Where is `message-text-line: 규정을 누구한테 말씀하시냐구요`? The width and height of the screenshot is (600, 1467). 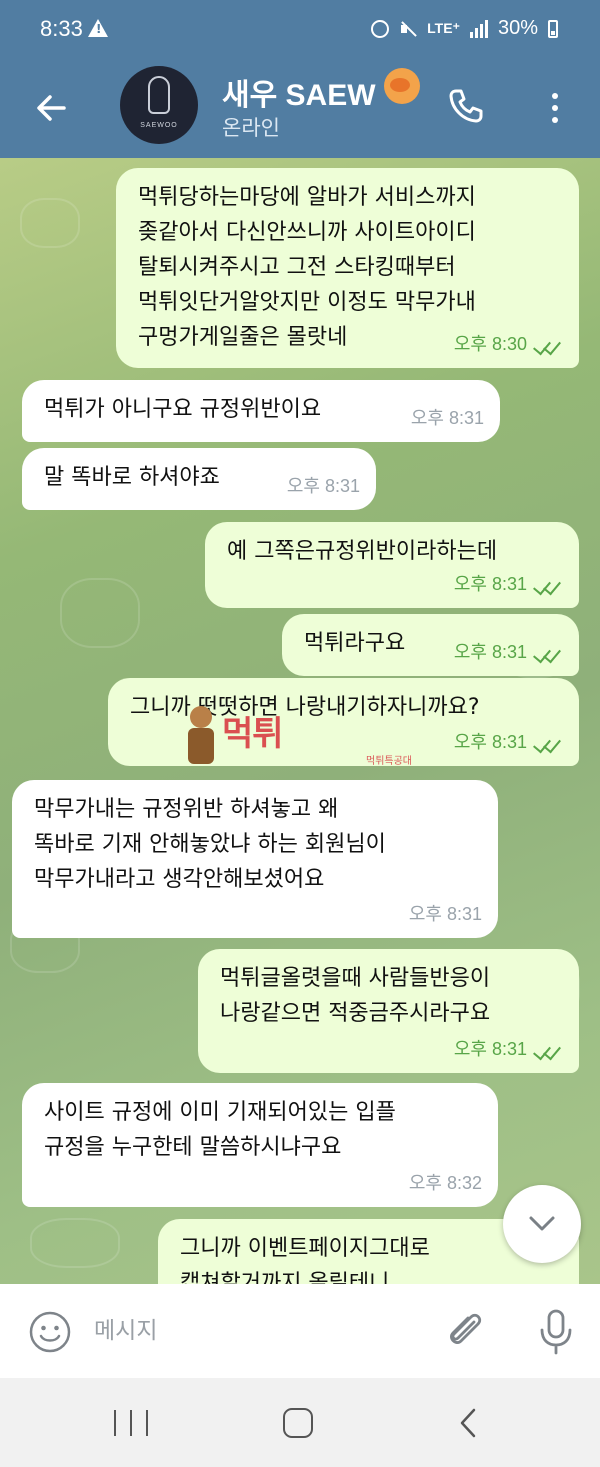
message-text-line: 규정을 누구한테 말씀하시냐구요 is located at coordinates (193, 1147).